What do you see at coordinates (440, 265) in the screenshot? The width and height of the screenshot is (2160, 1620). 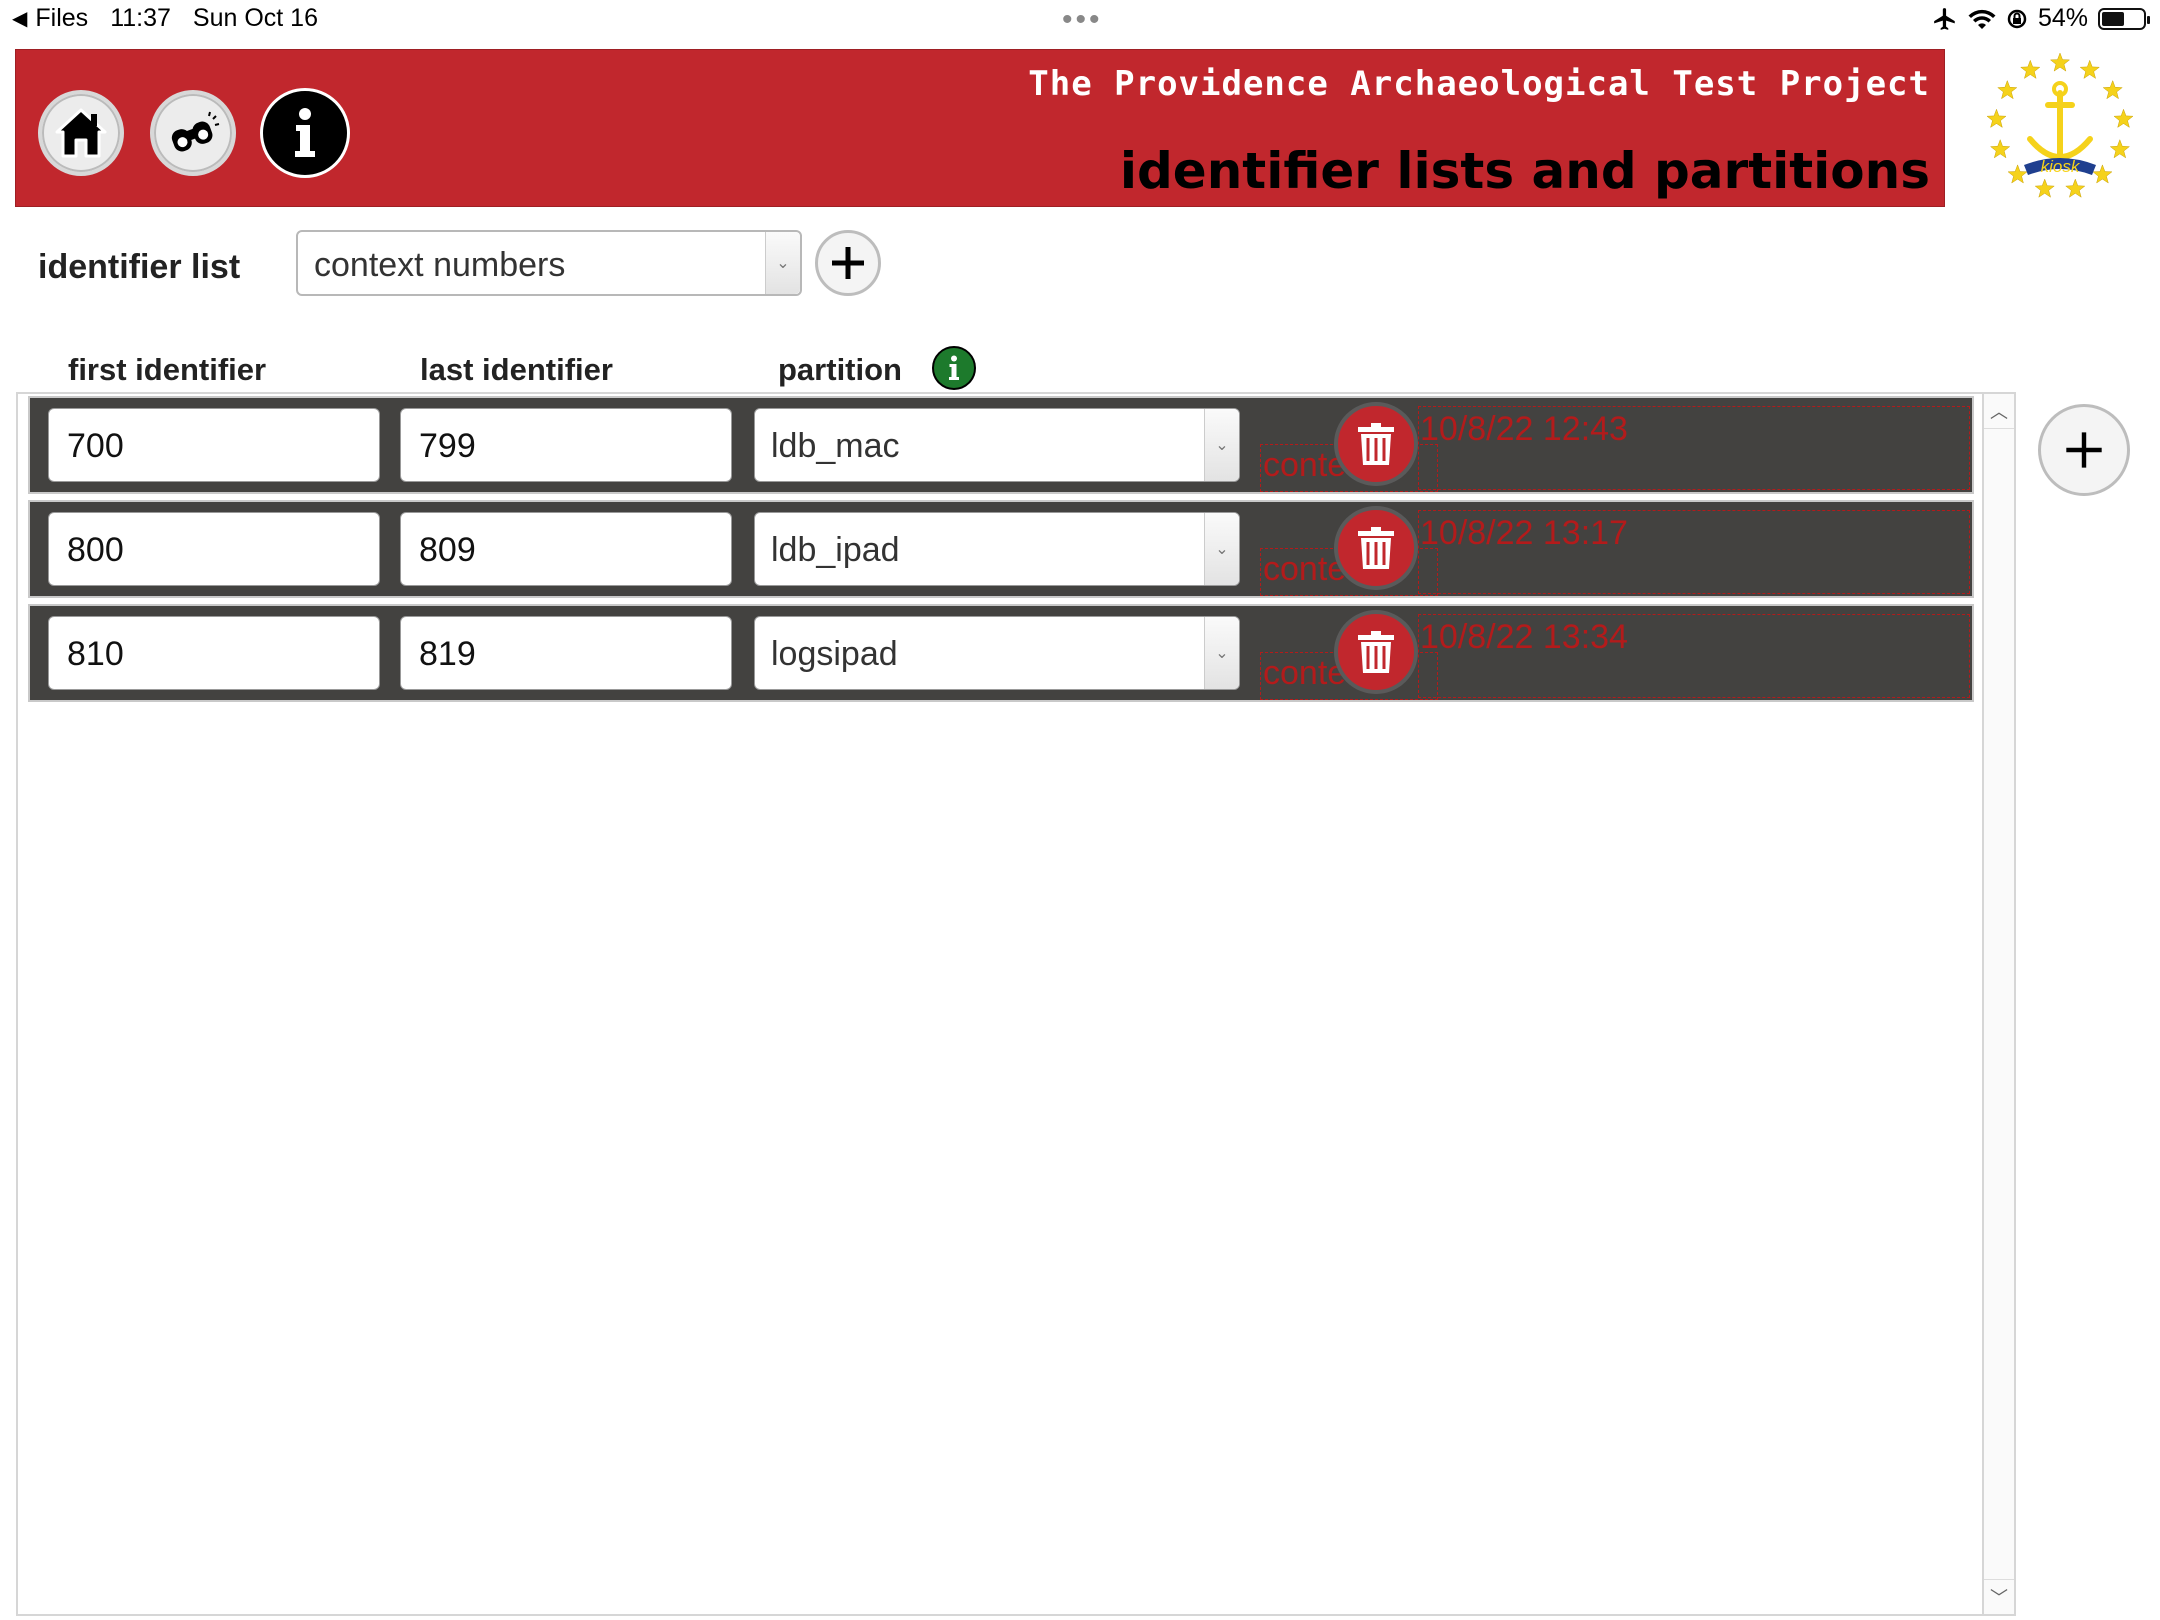 I see `identifier-list-value: context numbers` at bounding box center [440, 265].